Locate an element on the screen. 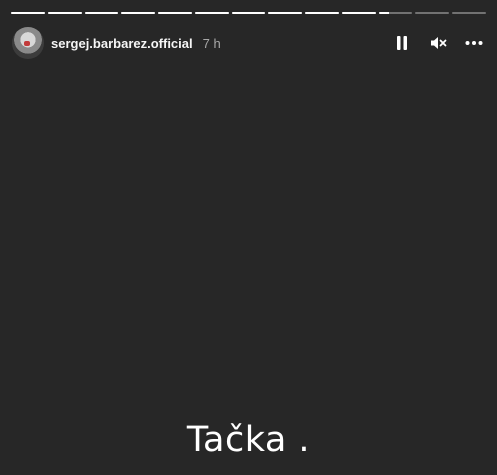 This screenshot has width=497, height=475. more-horizontal-icon is located at coordinates (474, 43).